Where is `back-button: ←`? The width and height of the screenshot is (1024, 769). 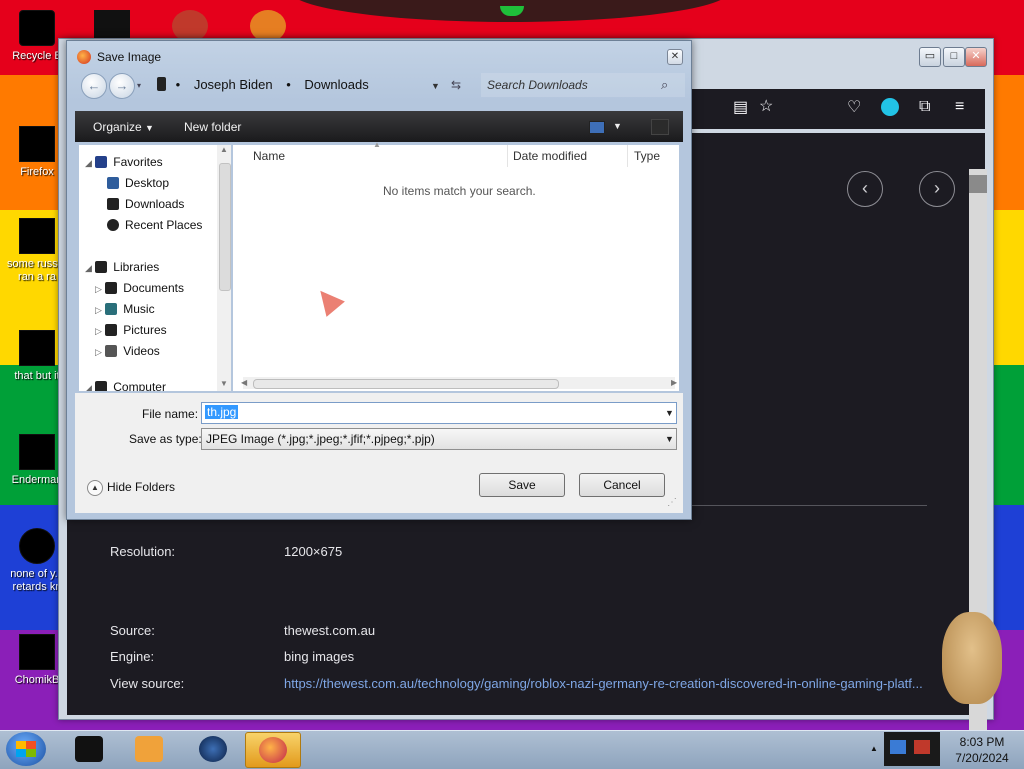
back-button: ← is located at coordinates (94, 86).